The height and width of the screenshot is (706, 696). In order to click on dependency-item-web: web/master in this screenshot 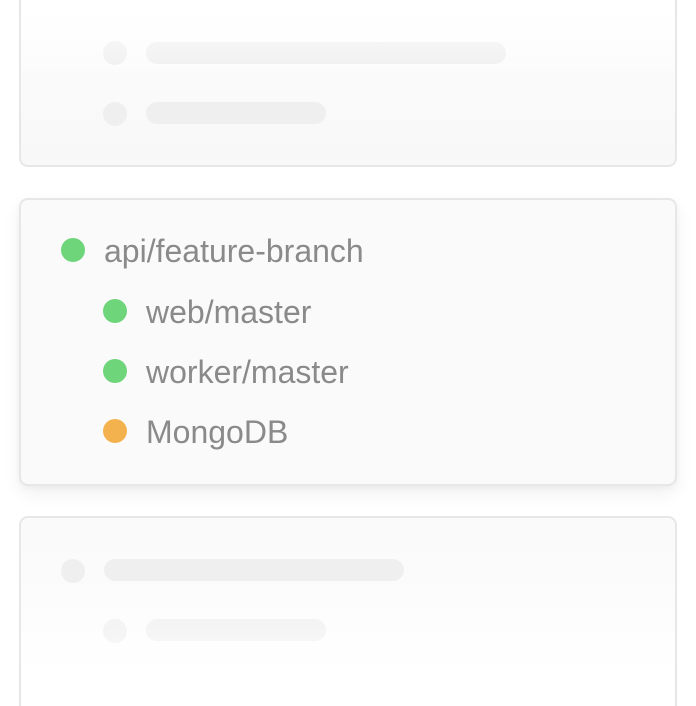, I will do `click(207, 312)`.